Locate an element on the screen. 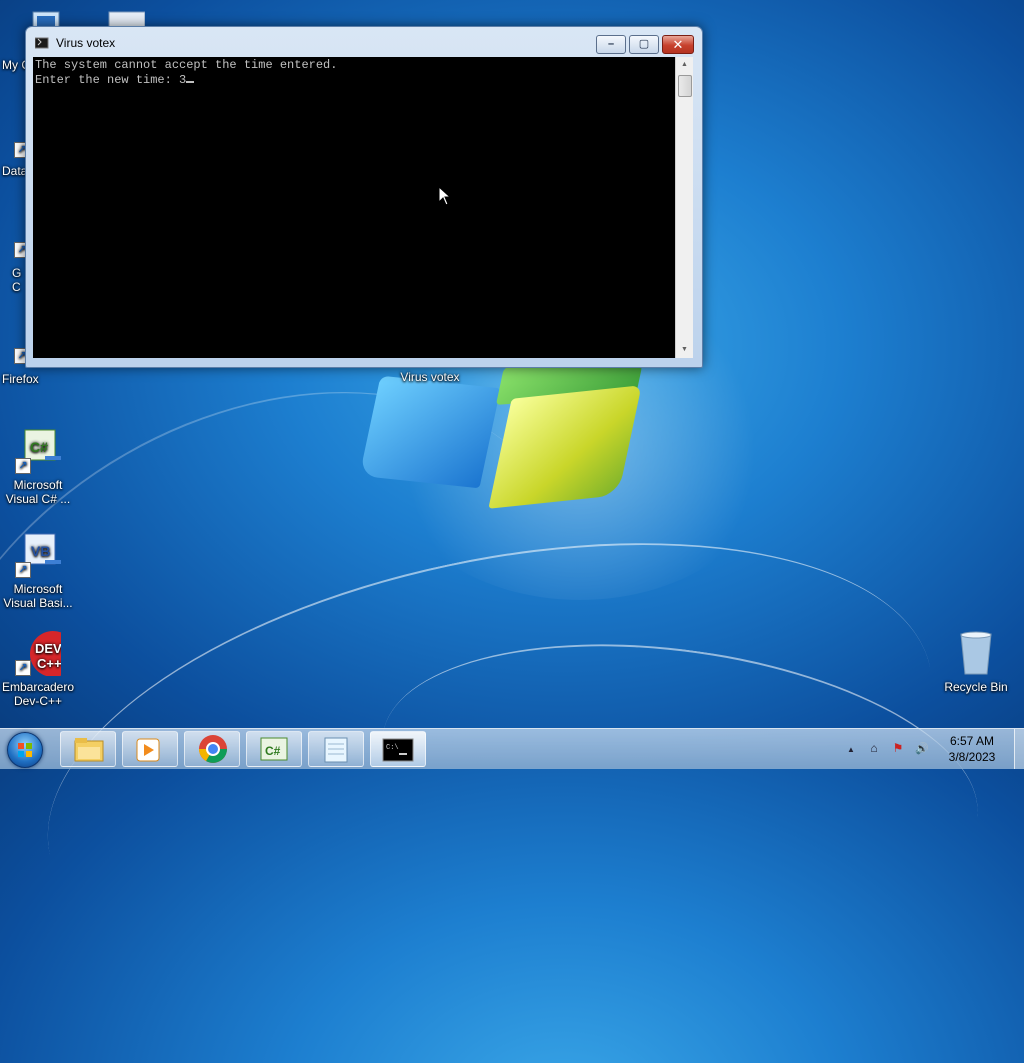 This screenshot has width=1024, height=1063. taskbar-chrome-button is located at coordinates (212, 749).